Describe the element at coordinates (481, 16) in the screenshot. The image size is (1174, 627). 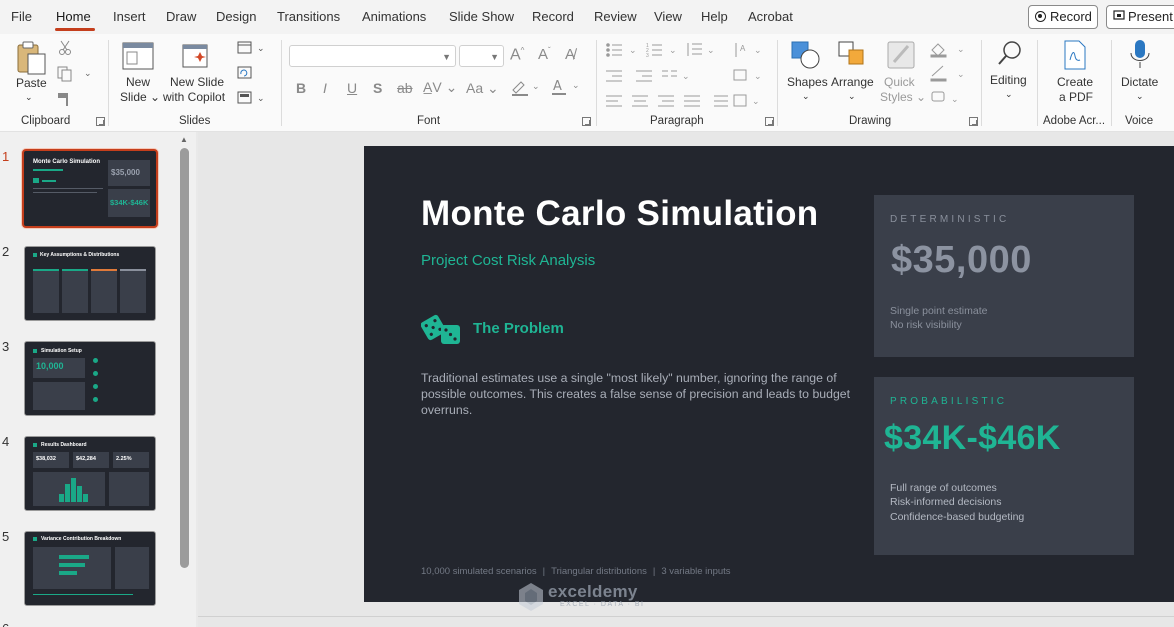
I see `menu-slide-show: Slide Show` at that location.